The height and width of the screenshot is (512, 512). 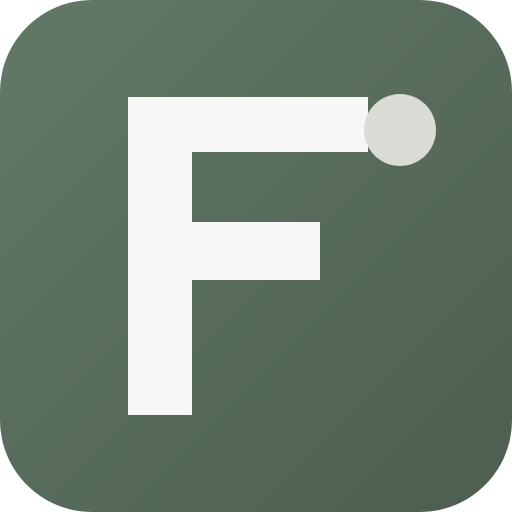 I want to click on logo-f-top-bar, so click(x=248, y=124).